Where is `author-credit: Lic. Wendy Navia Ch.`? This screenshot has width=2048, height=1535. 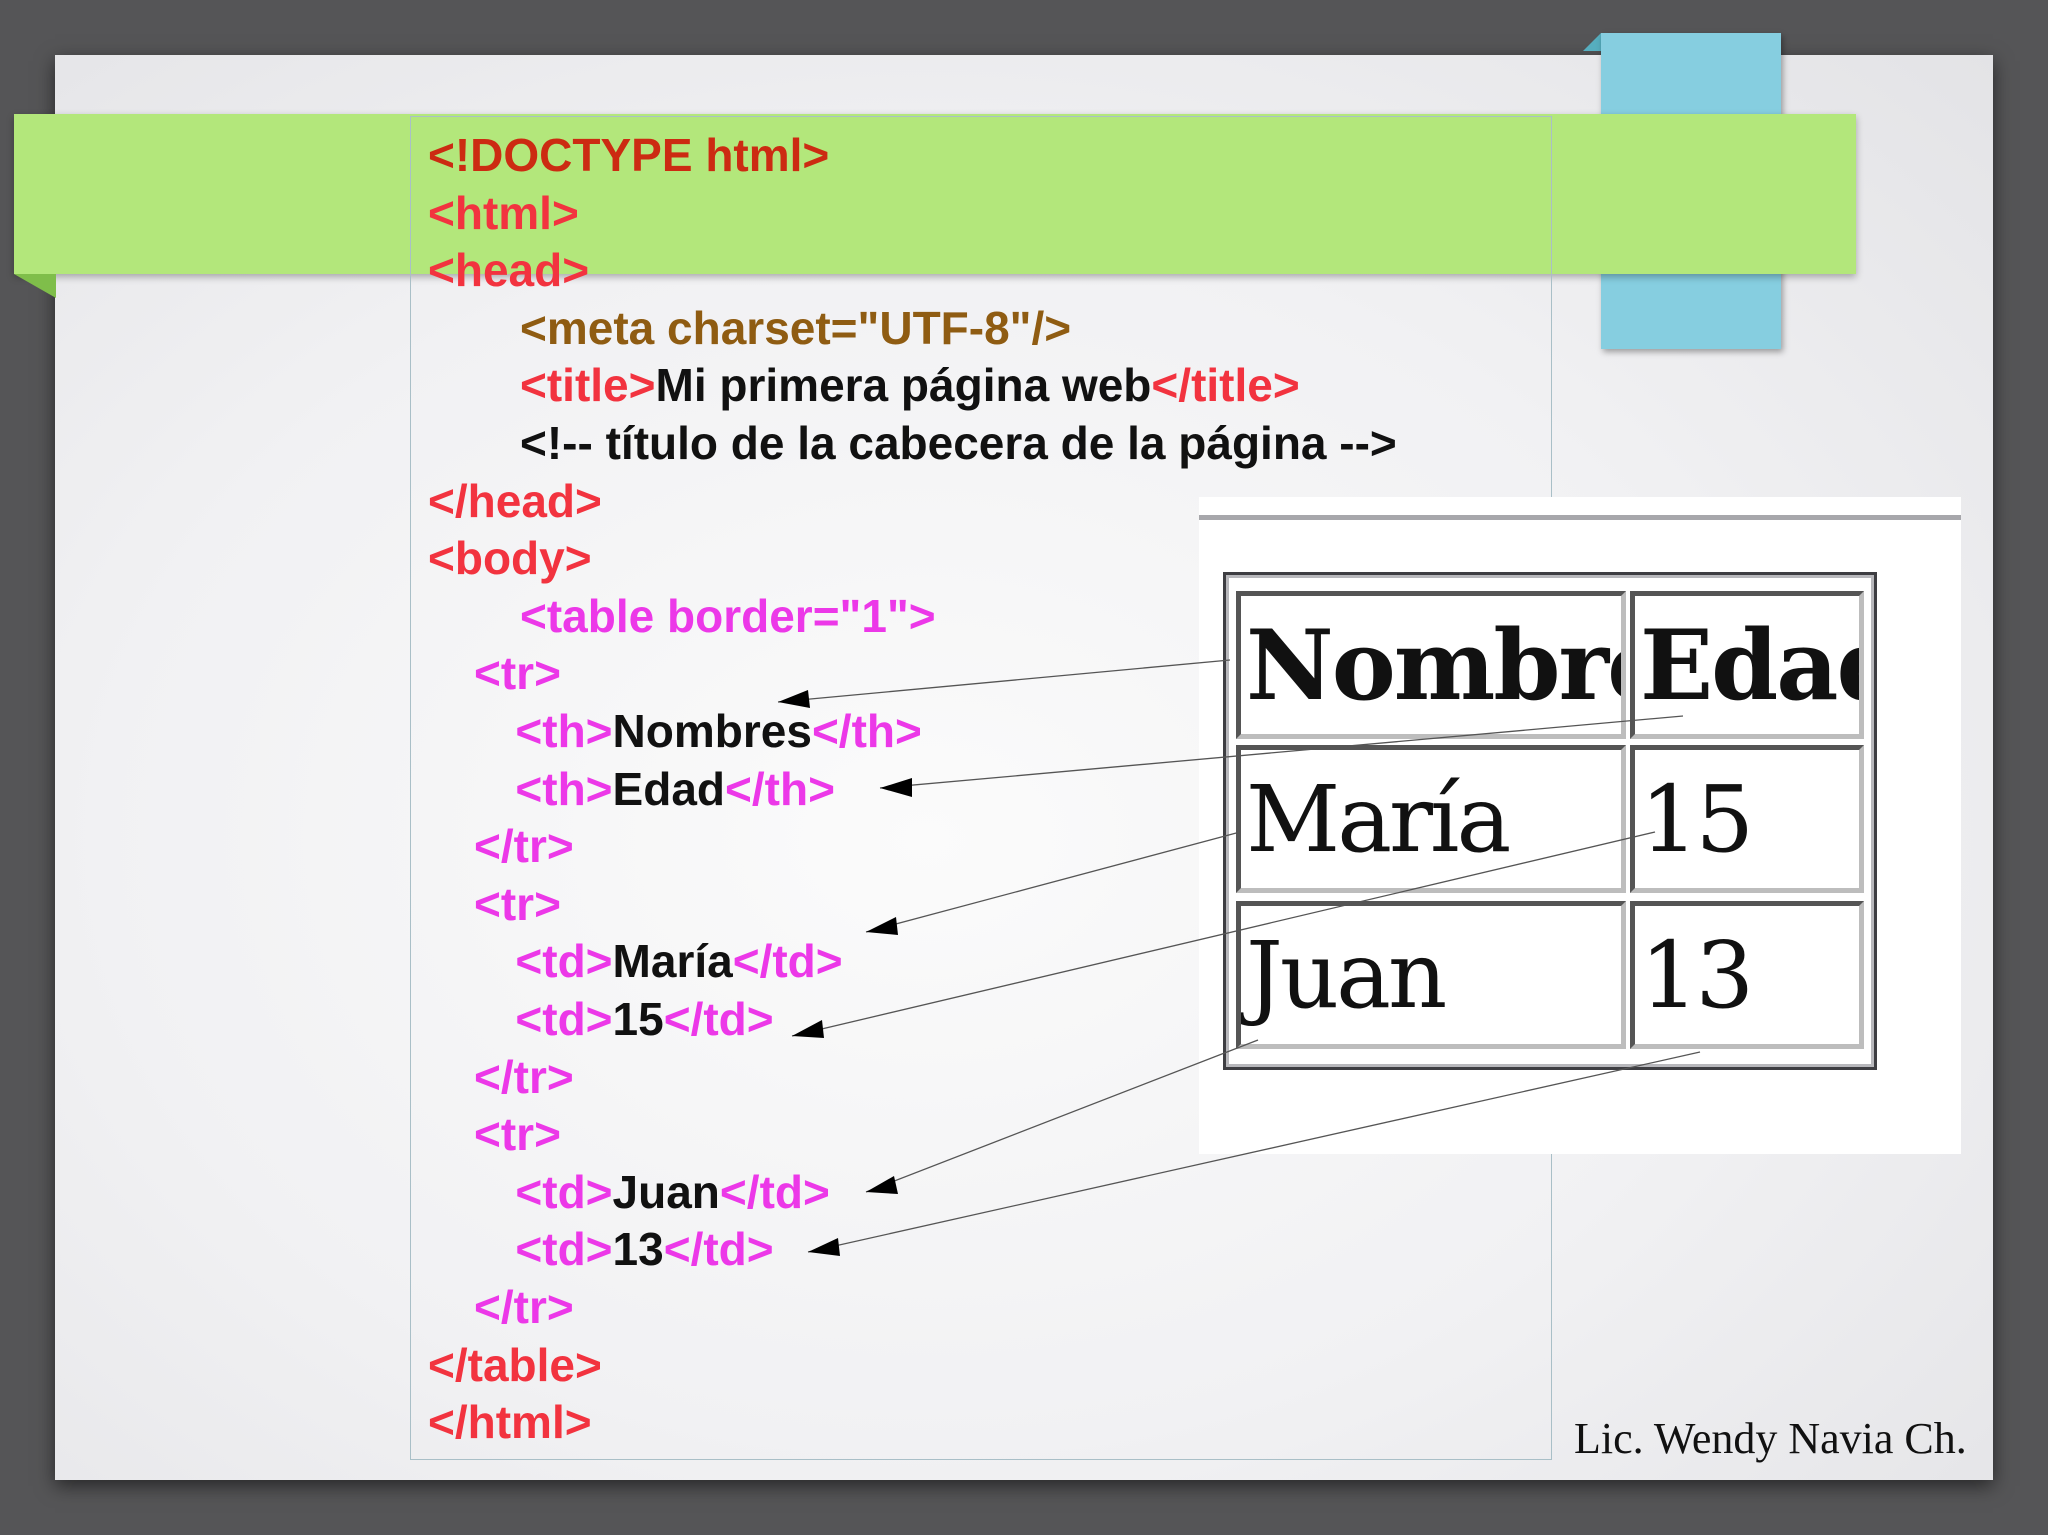 author-credit: Lic. Wendy Navia Ch. is located at coordinates (1770, 1438).